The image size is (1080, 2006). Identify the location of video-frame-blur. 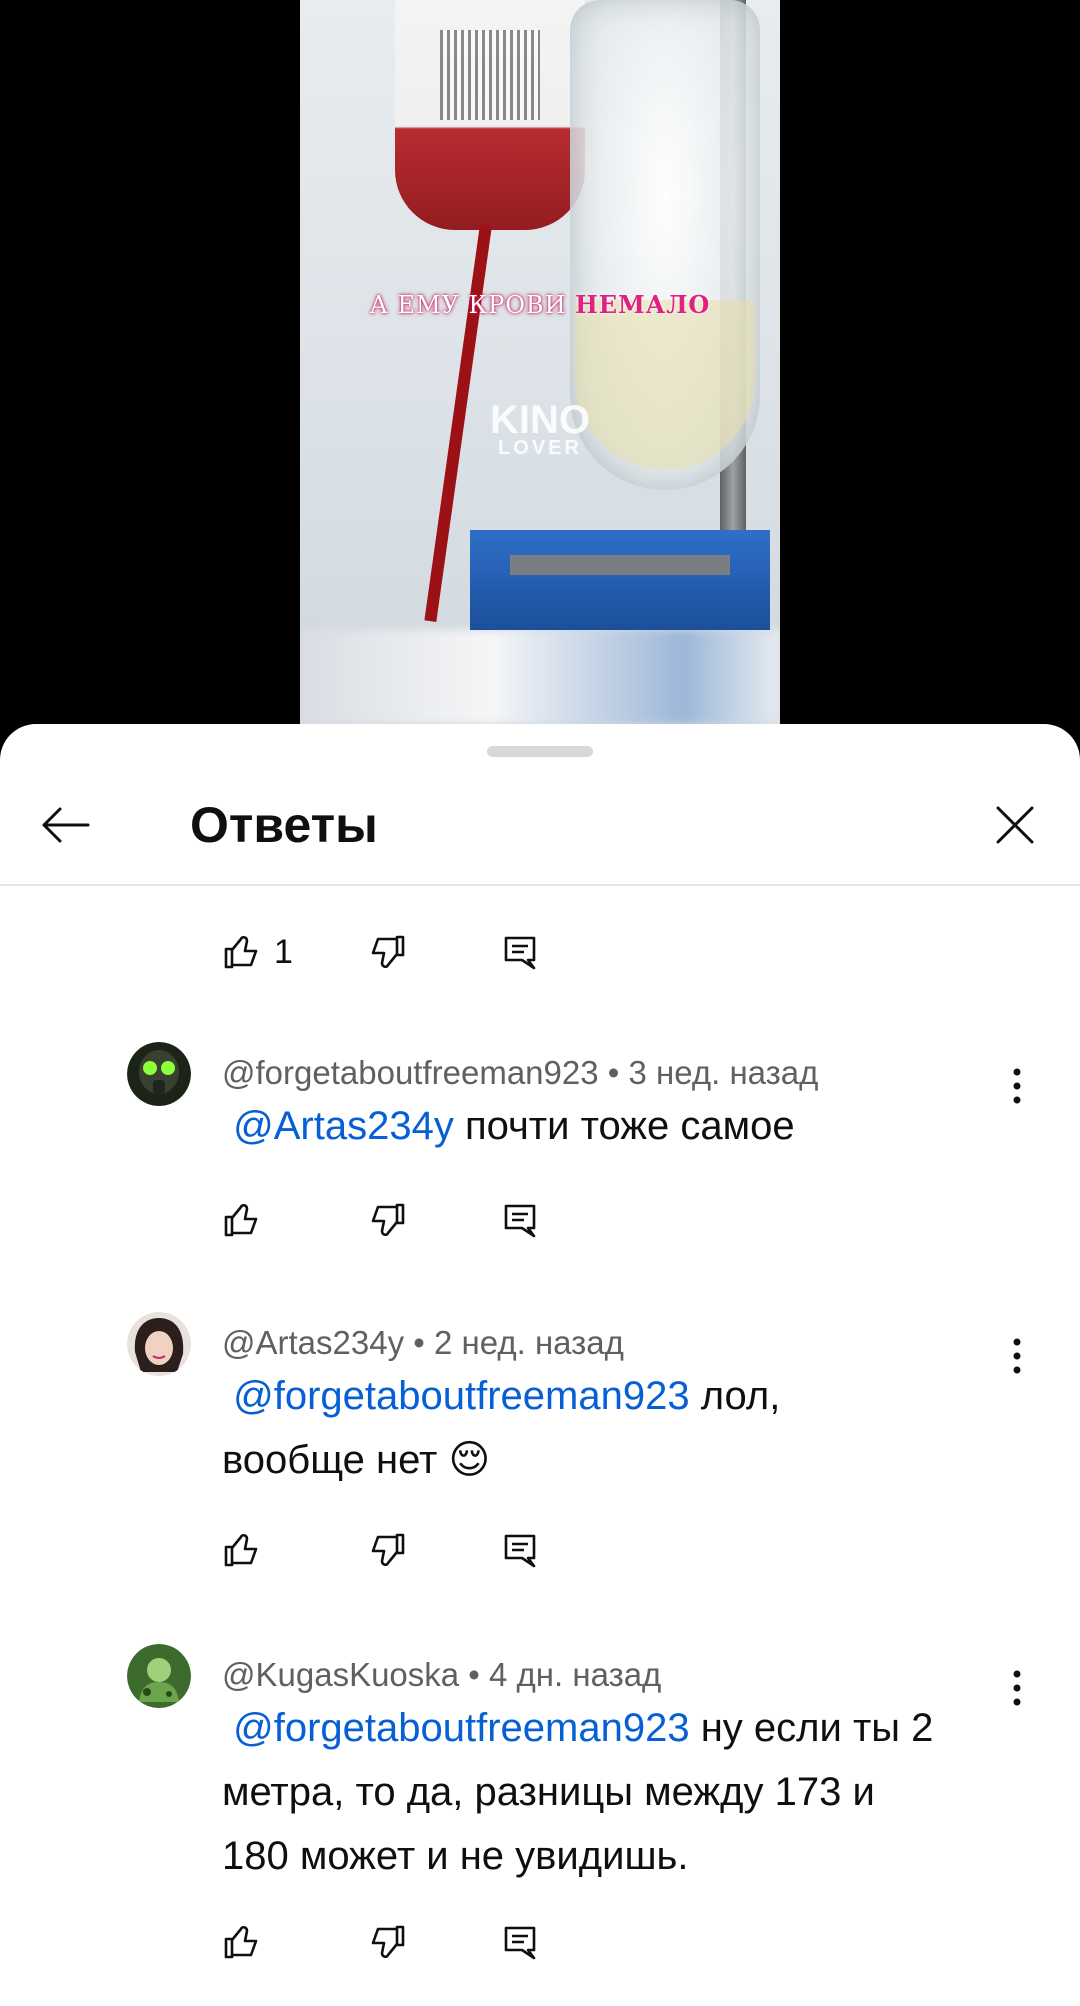
(540, 677).